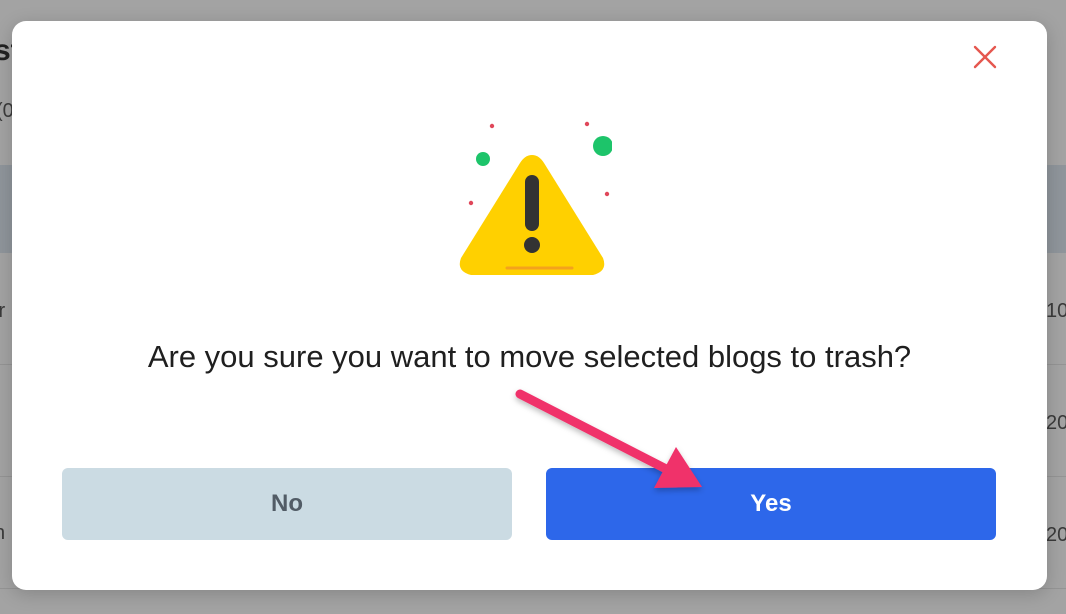 This screenshot has height=614, width=1066. What do you see at coordinates (1056, 311) in the screenshot?
I see `background-text: 10` at bounding box center [1056, 311].